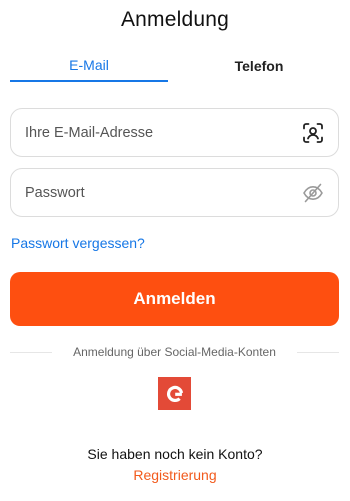 The width and height of the screenshot is (350, 501). I want to click on divider-line-right, so click(318, 352).